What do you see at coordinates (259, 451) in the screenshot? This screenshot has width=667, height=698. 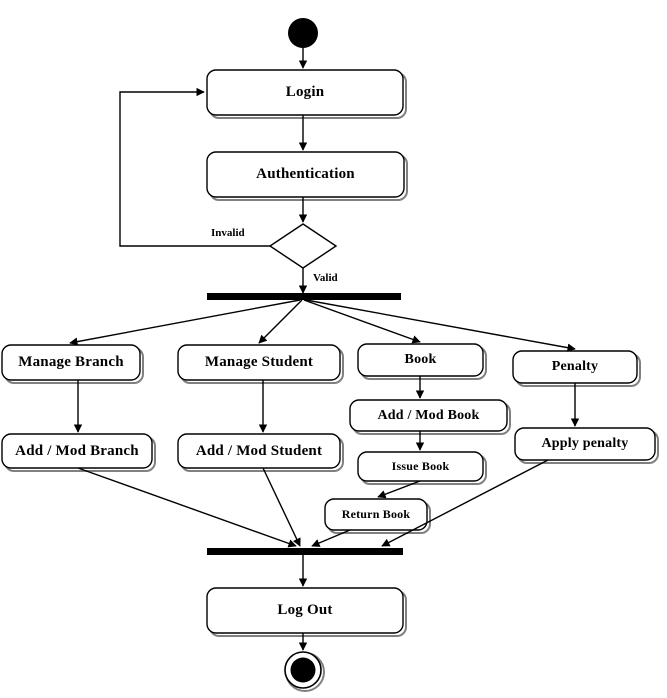 I see `node-add-mod-student-shape` at bounding box center [259, 451].